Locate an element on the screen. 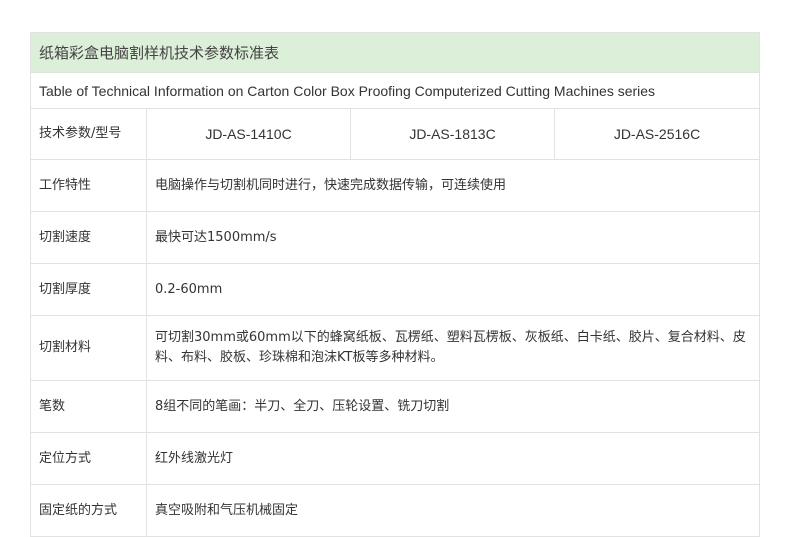 This screenshot has height=537, width=790. table-row: 切割厚度 0.2-60mm is located at coordinates (395, 289).